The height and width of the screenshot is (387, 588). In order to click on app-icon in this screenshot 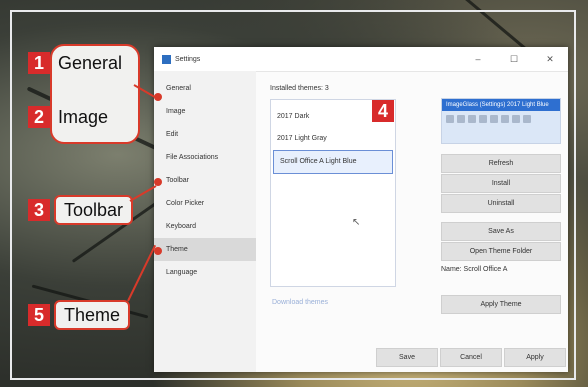, I will do `click(166, 59)`.